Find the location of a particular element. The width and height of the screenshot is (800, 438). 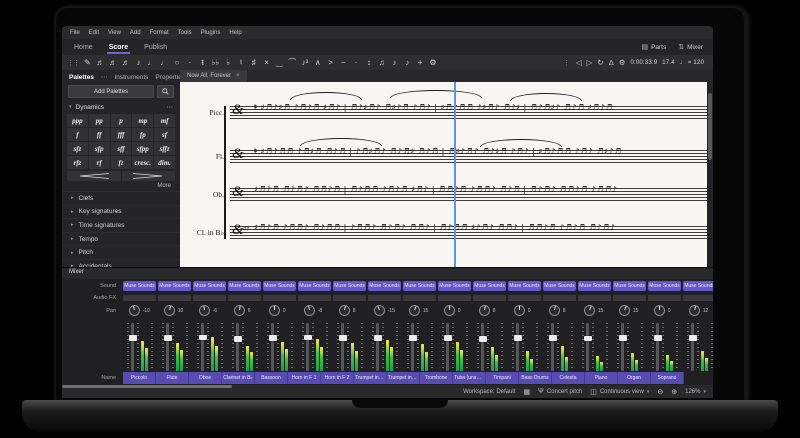

menu-item-plugins: Plugins is located at coordinates (211, 33).